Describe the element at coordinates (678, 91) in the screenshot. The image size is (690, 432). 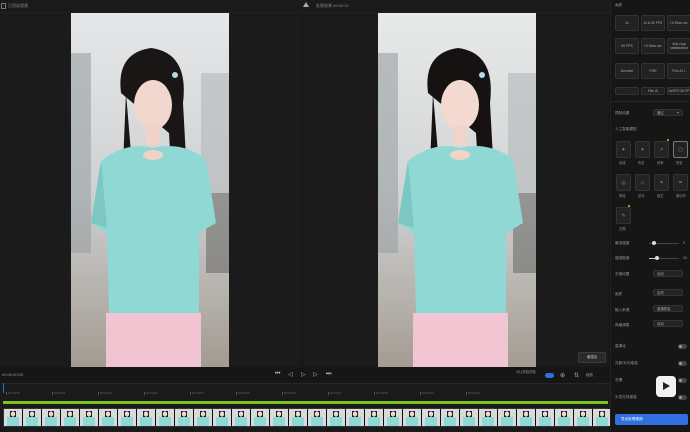
I see `mode-button: AI/GFX 60 FP` at that location.